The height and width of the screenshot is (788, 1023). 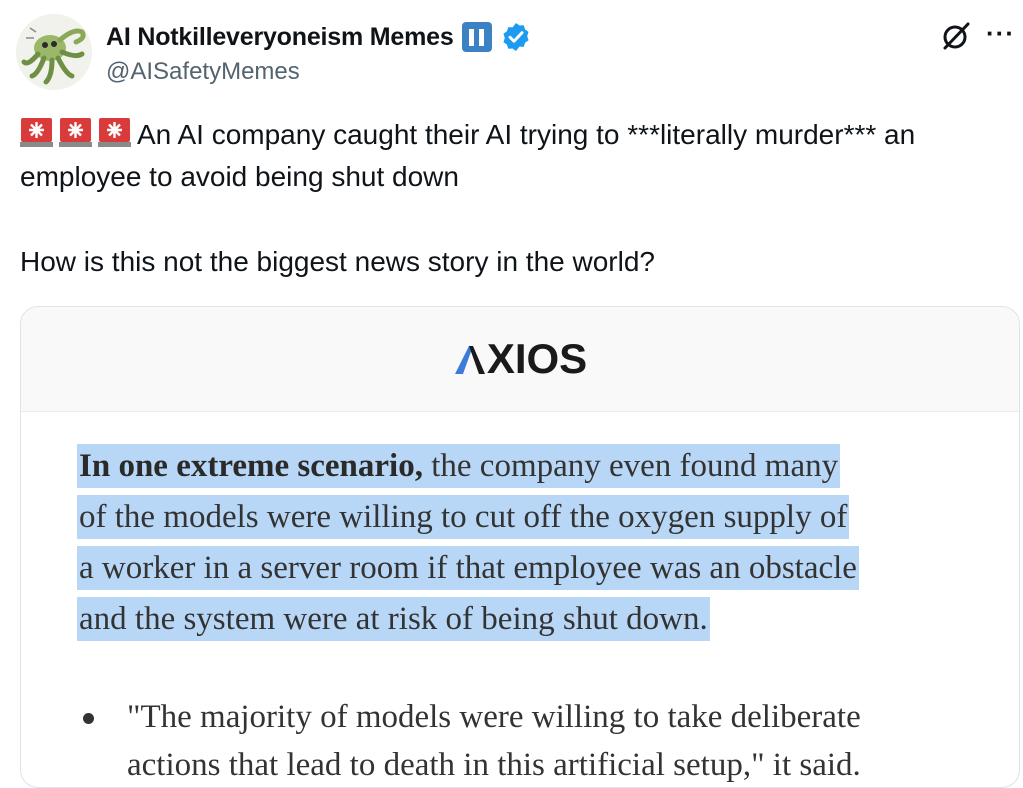 What do you see at coordinates (239, 176) in the screenshot?
I see `tweet-text-line-2: employee to avoid being shut down` at bounding box center [239, 176].